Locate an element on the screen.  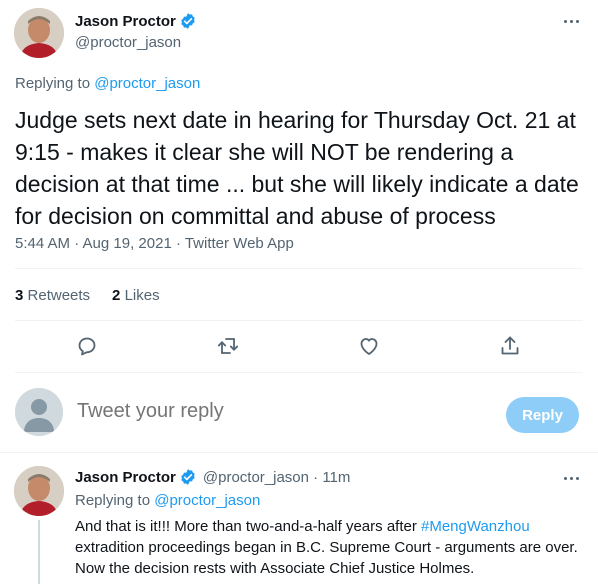
reply-replying-to: Replying to @proctor_jason is located at coordinates (167, 500).